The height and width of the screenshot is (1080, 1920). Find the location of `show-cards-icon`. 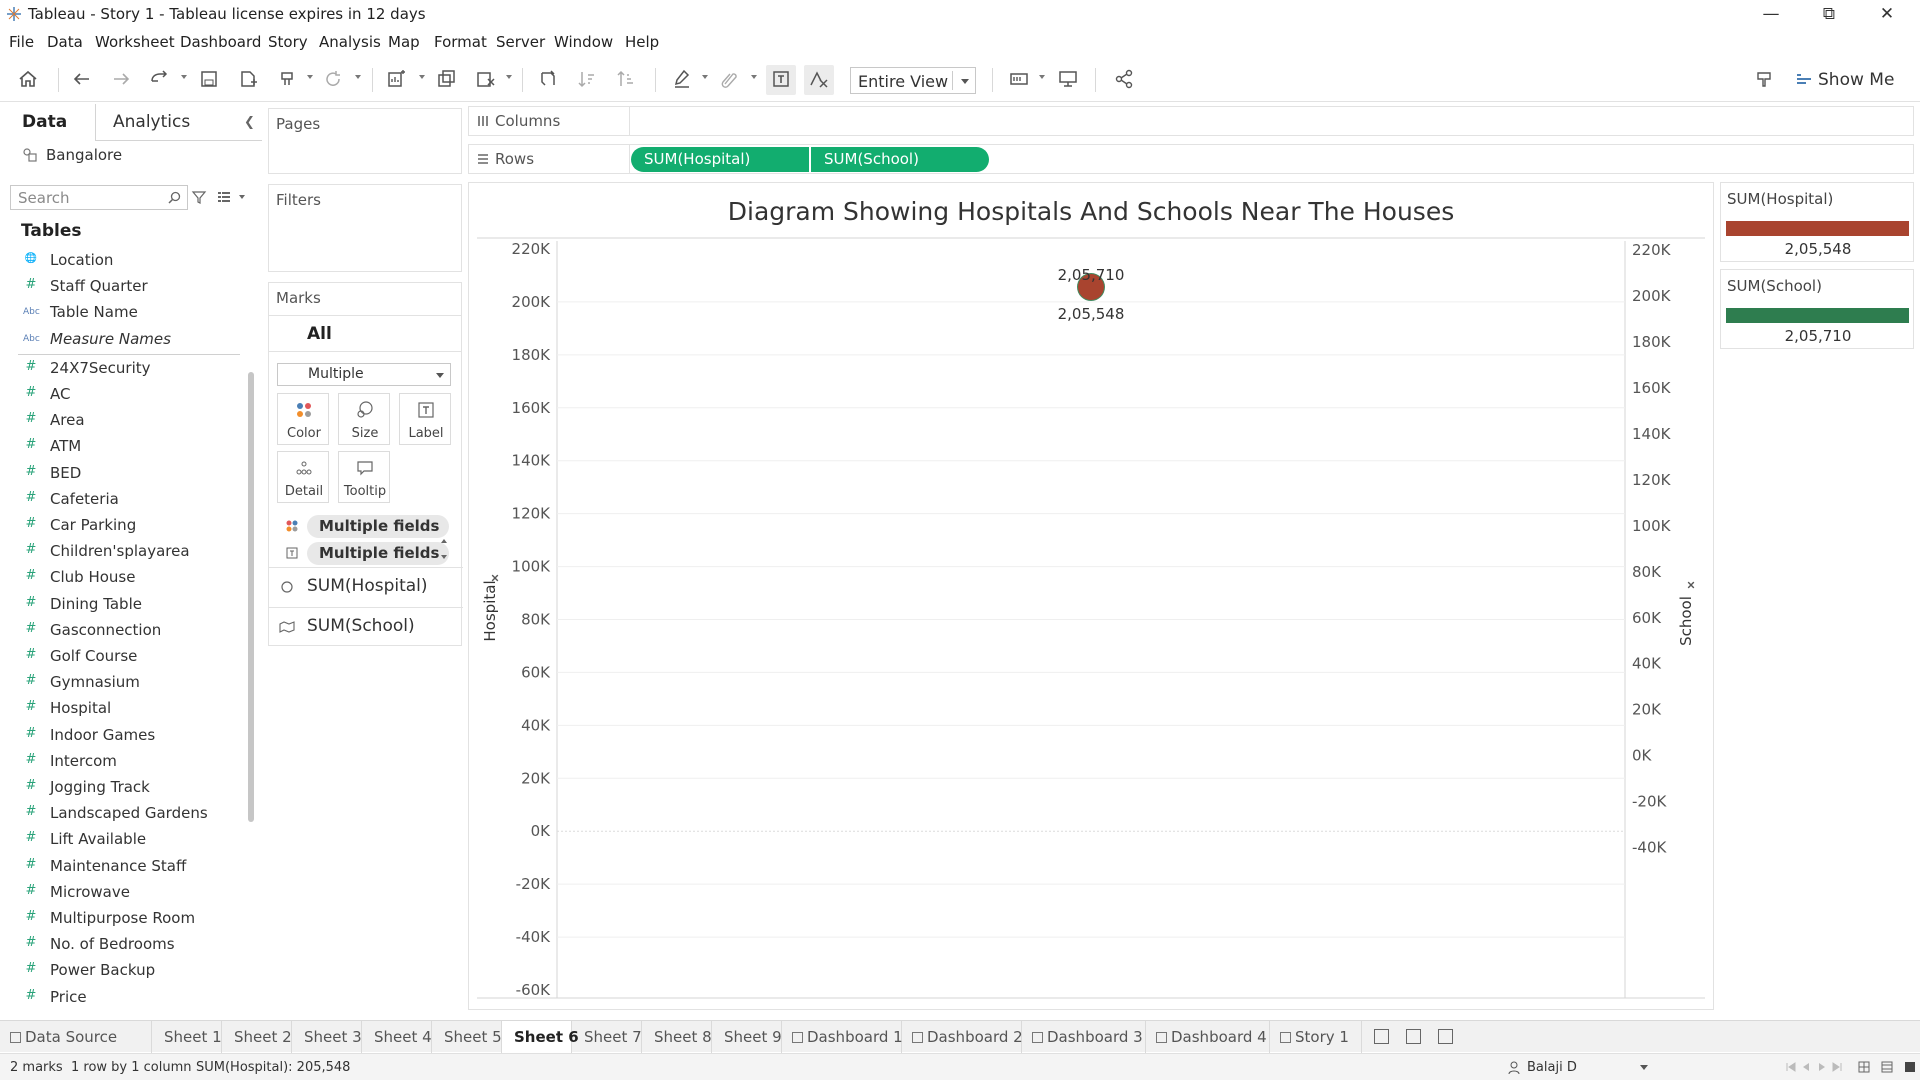

show-cards-icon is located at coordinates (1019, 79).